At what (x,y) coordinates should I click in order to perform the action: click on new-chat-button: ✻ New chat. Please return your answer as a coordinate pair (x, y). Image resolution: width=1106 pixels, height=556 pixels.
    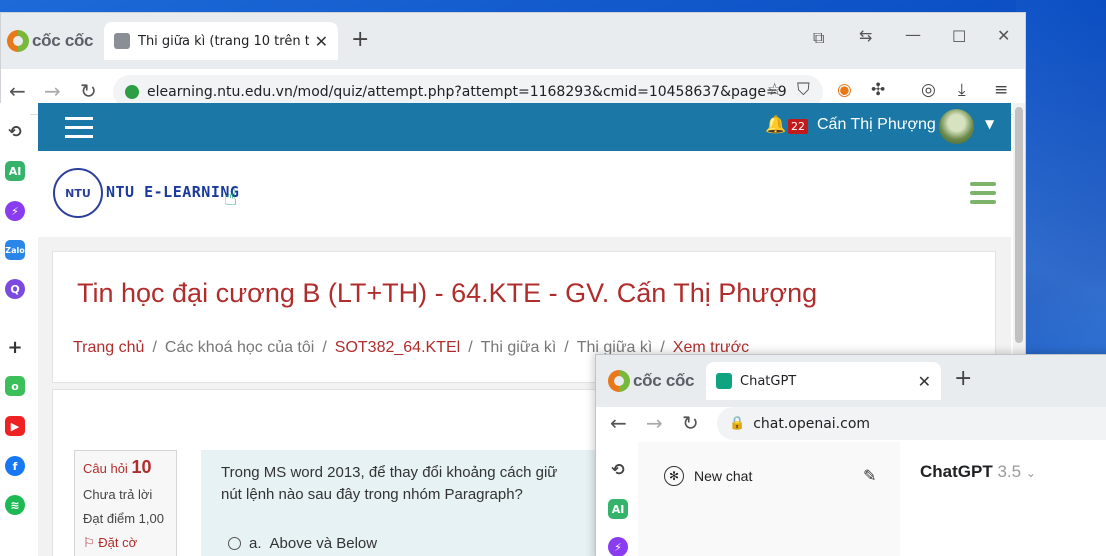
    Looking at the image, I should click on (708, 476).